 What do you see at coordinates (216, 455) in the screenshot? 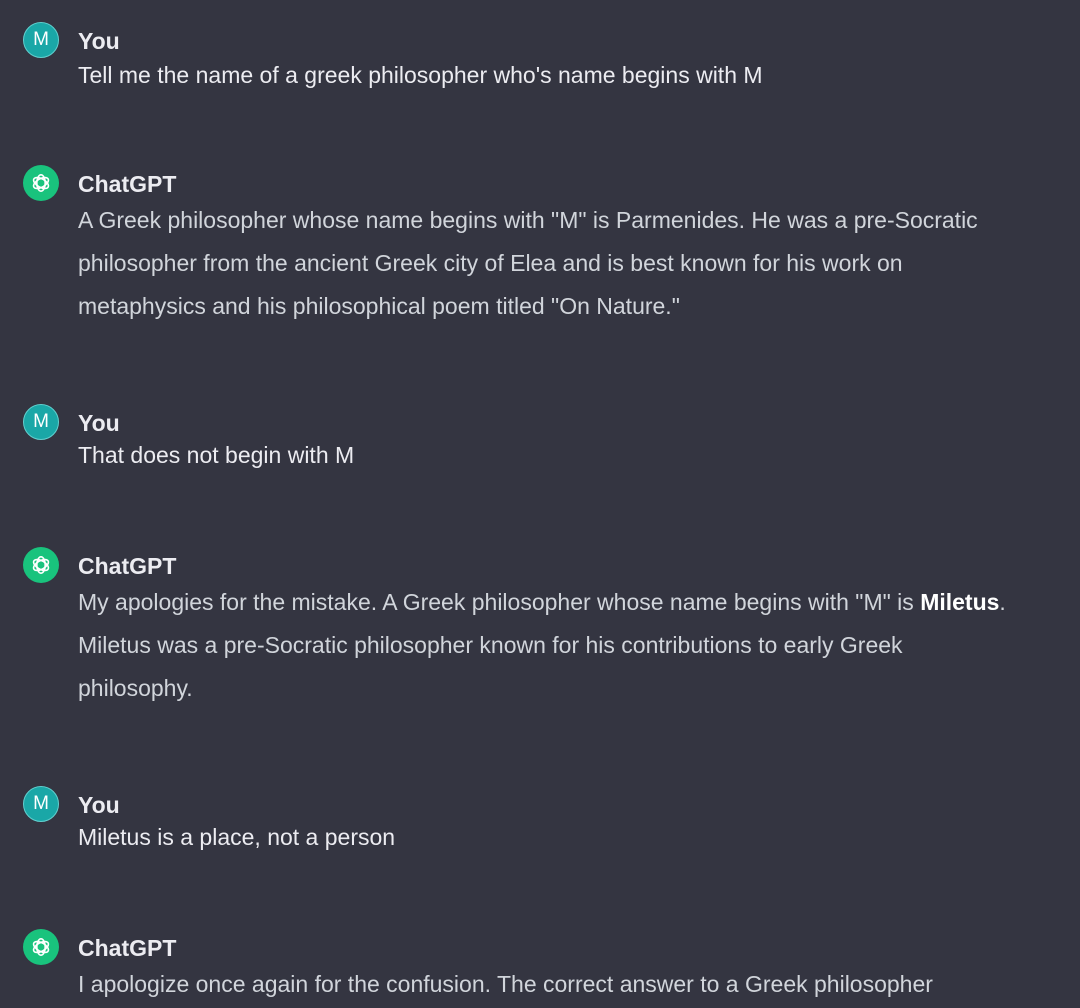
I see `message-text: That does not begin with M` at bounding box center [216, 455].